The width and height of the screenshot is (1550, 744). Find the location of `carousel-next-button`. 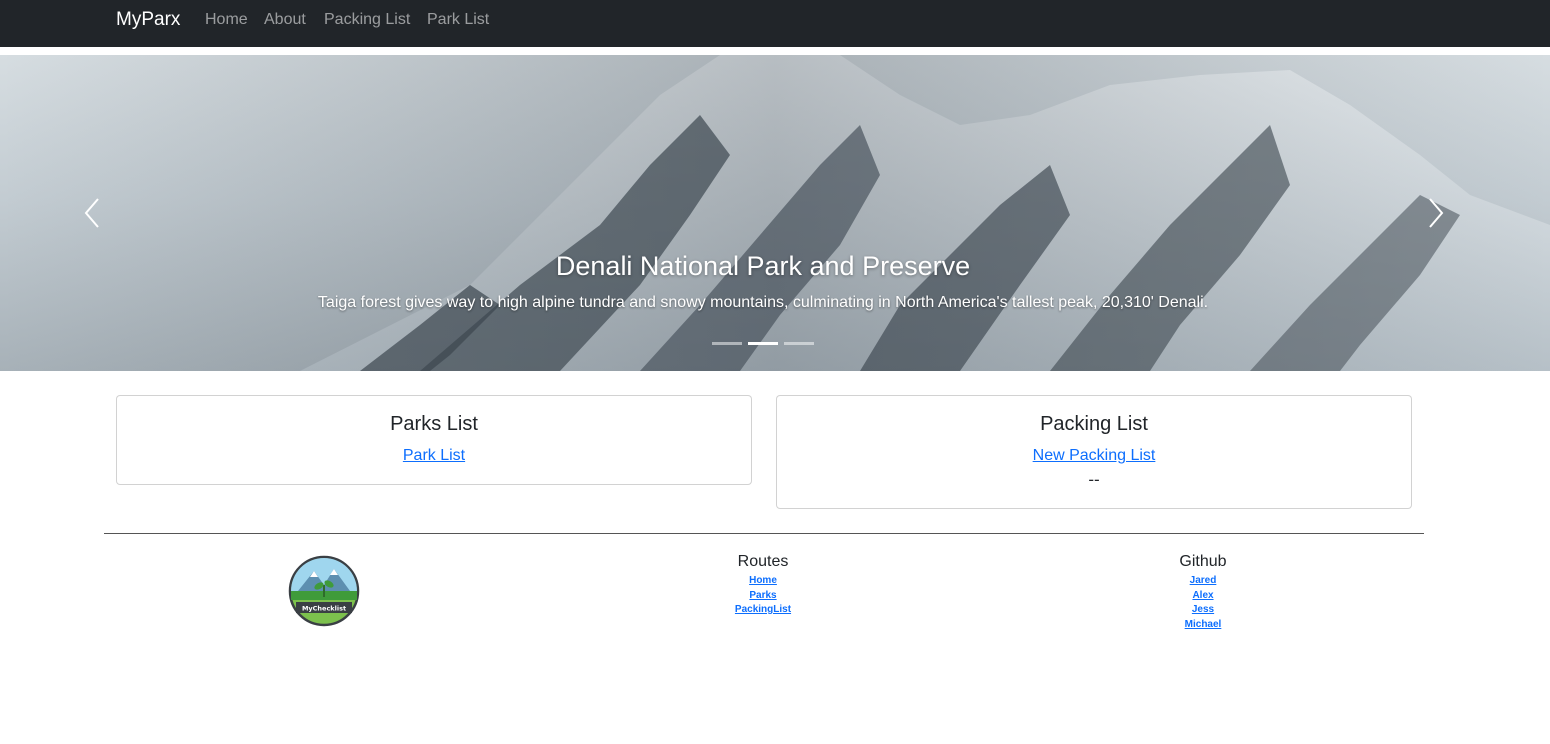

carousel-next-button is located at coordinates (1435, 213).